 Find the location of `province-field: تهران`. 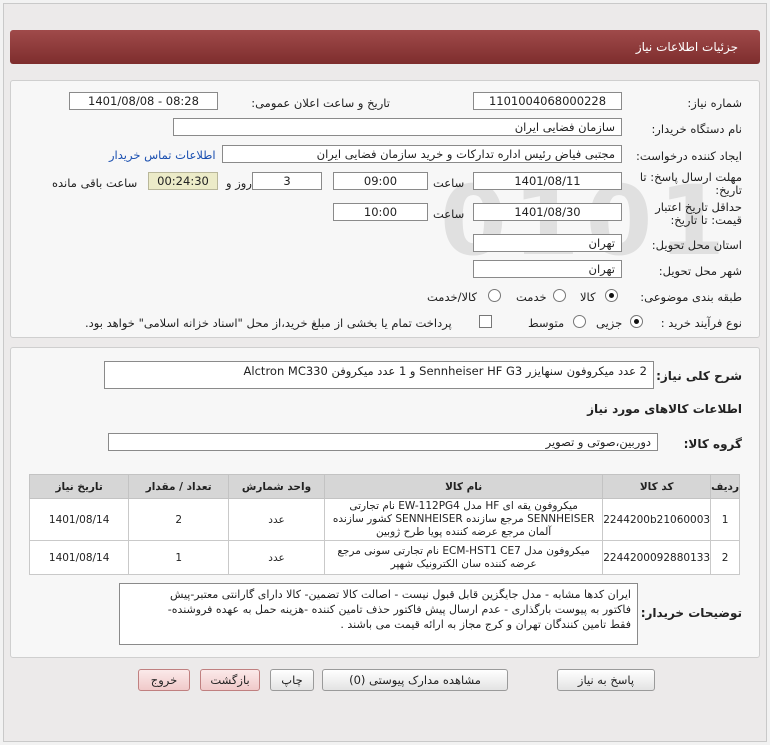

province-field: تهران is located at coordinates (547, 243).